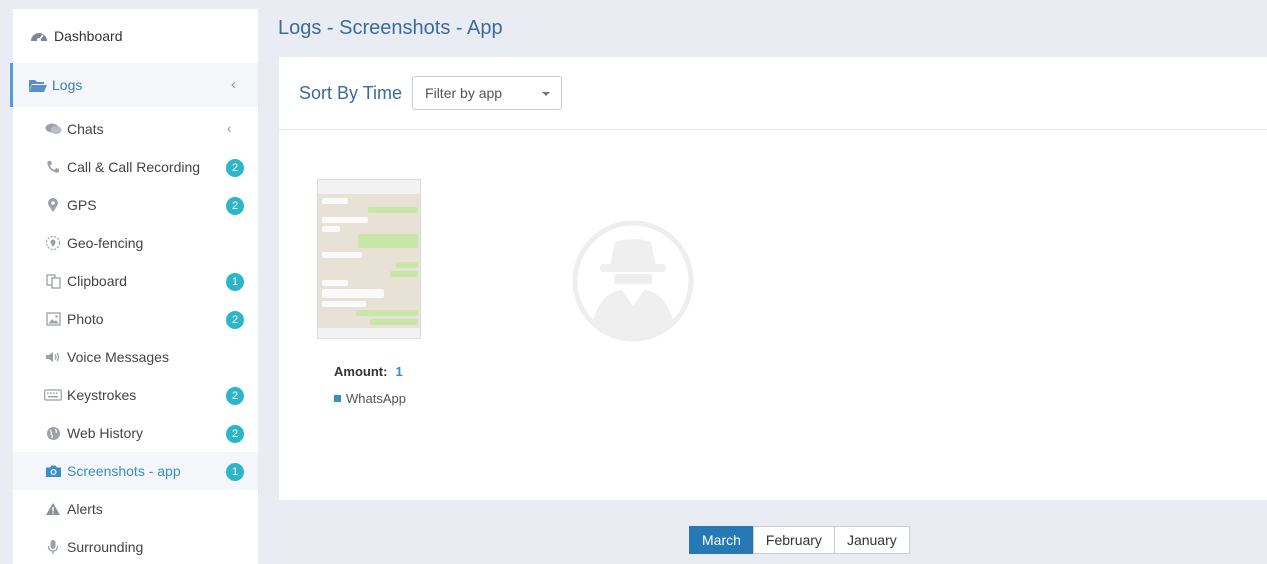 The height and width of the screenshot is (564, 1267). Describe the element at coordinates (361, 371) in the screenshot. I see `amount-label: Amount:` at that location.